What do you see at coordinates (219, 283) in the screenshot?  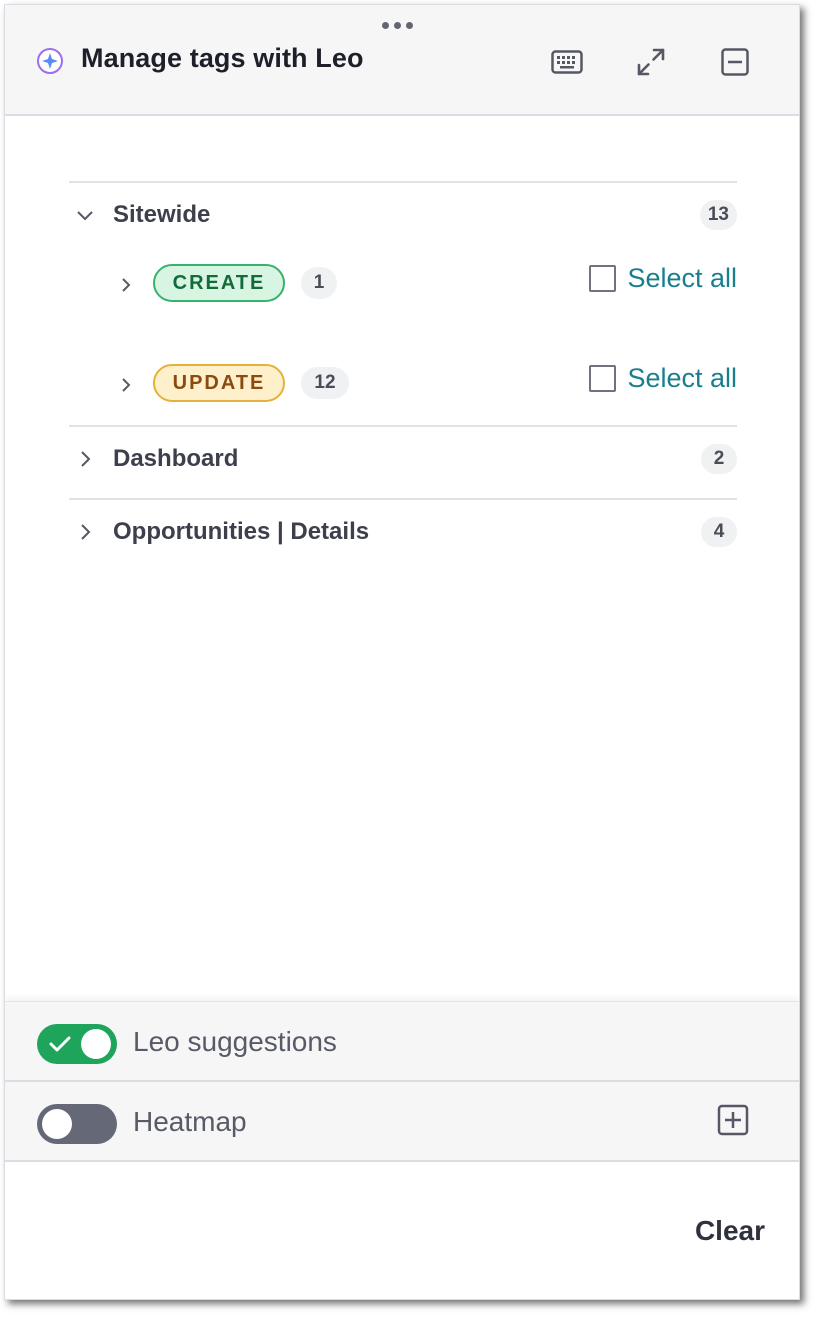 I see `create-tag-badge: CREATE` at bounding box center [219, 283].